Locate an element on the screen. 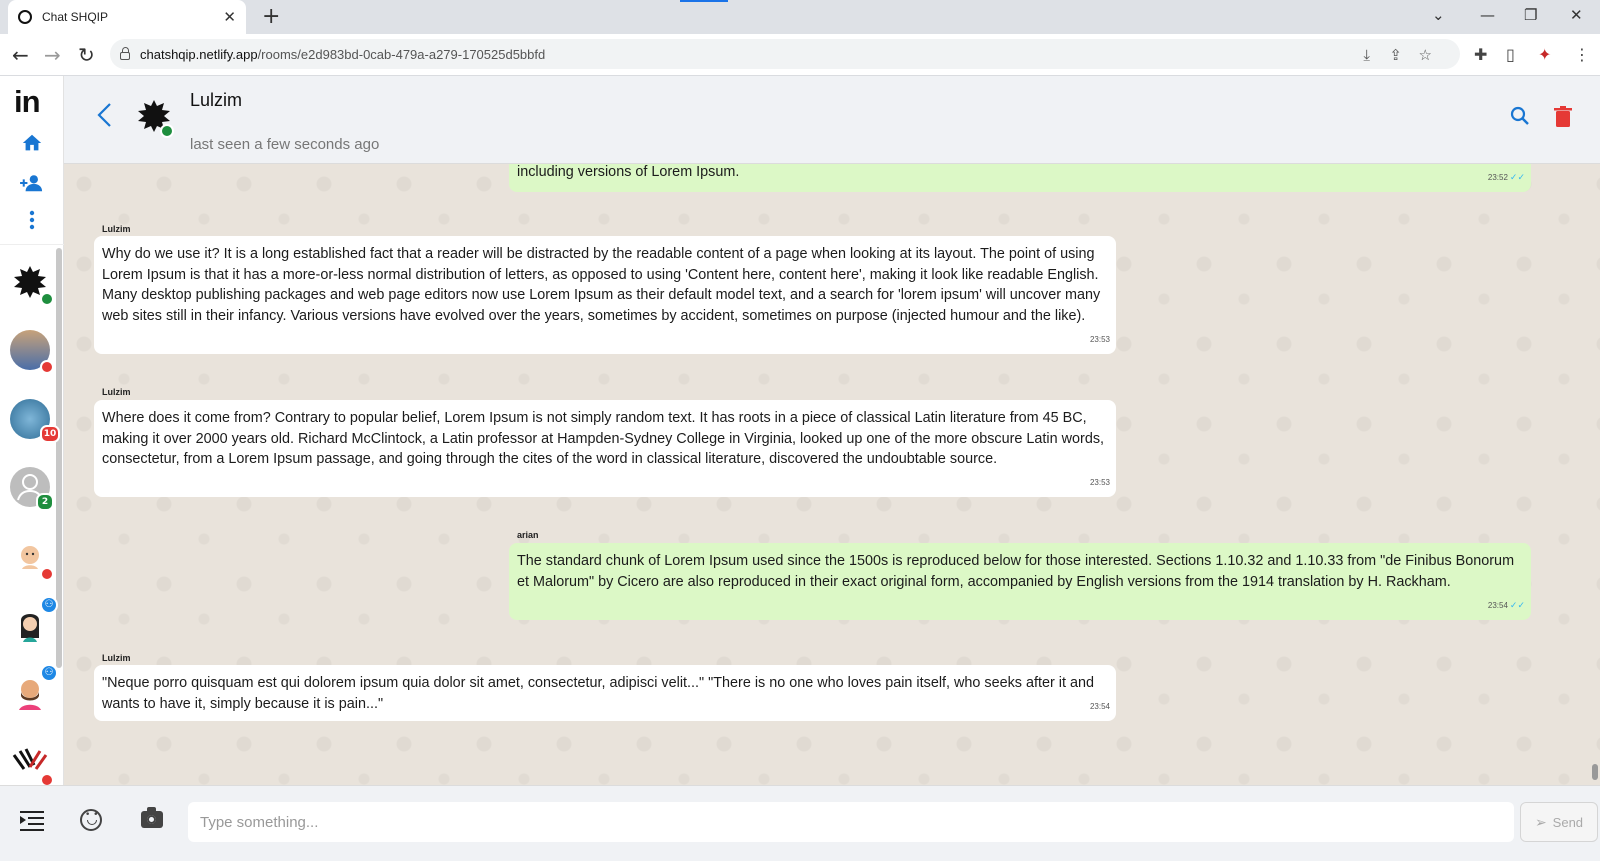 This screenshot has height=861, width=1600. tab-search-icon: ⌄ is located at coordinates (1438, 15).